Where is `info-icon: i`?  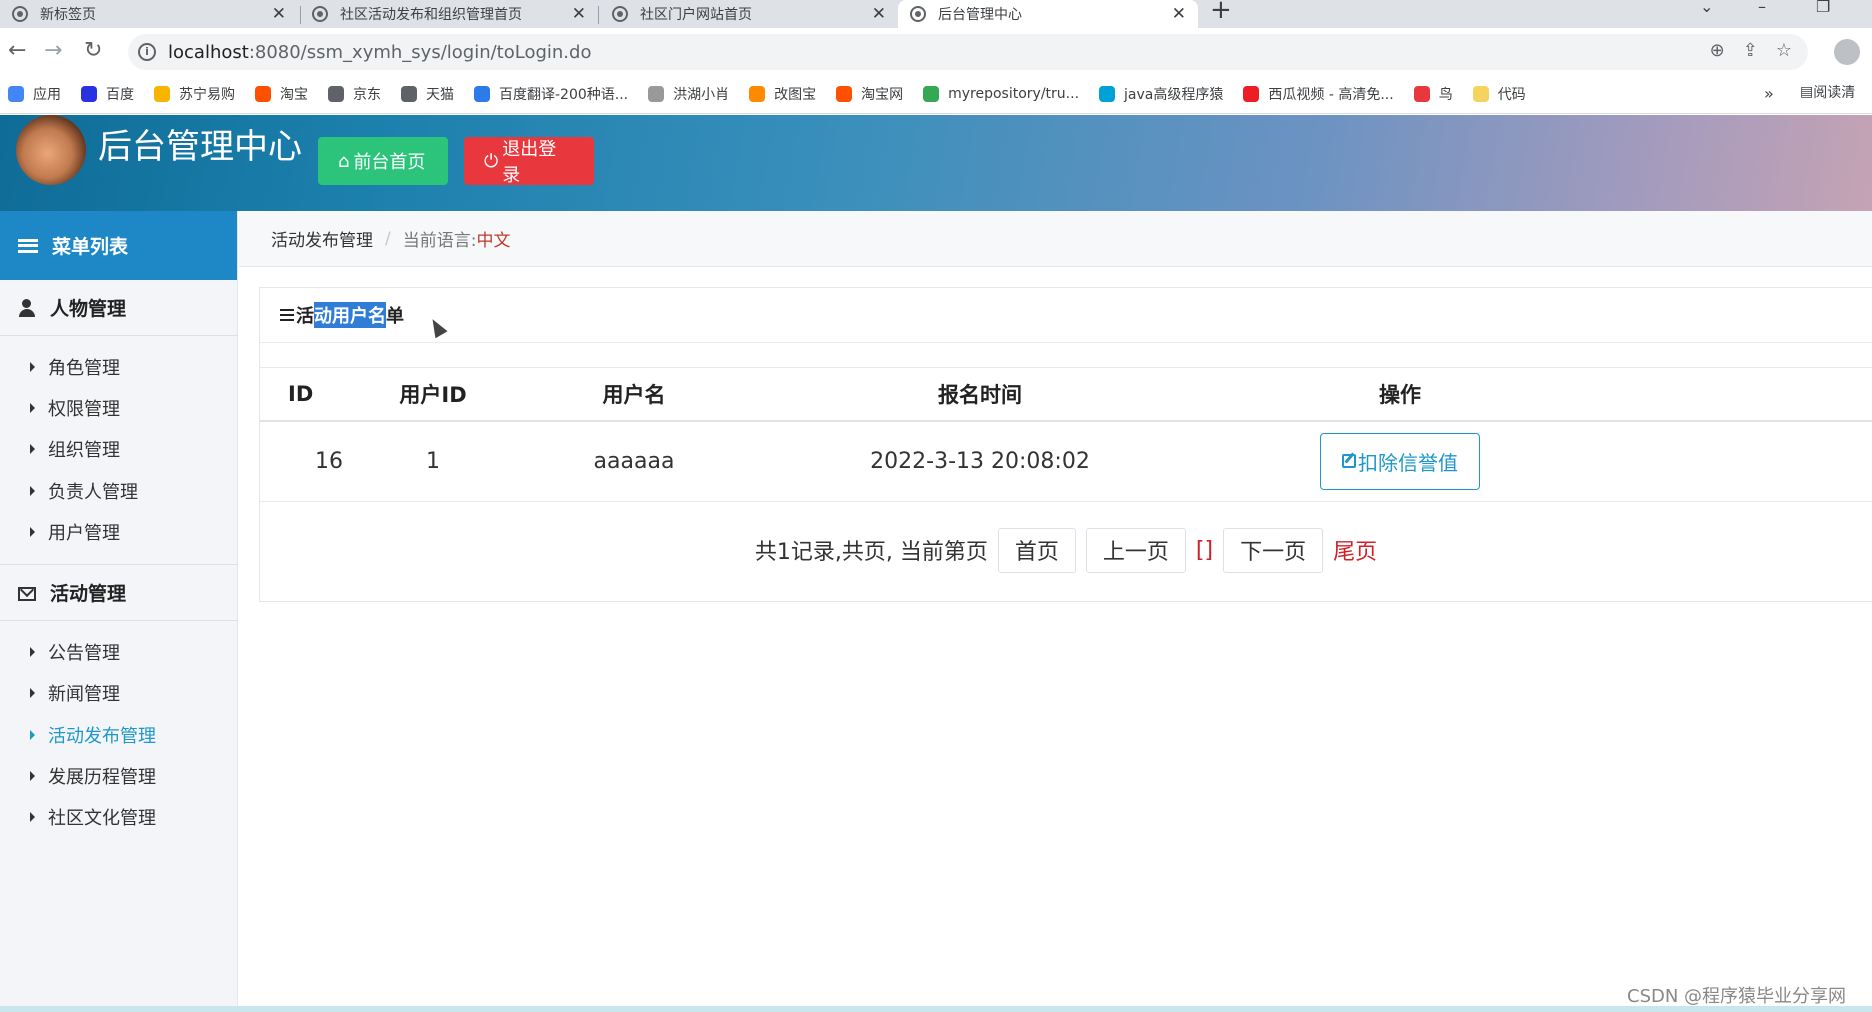
info-icon: i is located at coordinates (147, 52).